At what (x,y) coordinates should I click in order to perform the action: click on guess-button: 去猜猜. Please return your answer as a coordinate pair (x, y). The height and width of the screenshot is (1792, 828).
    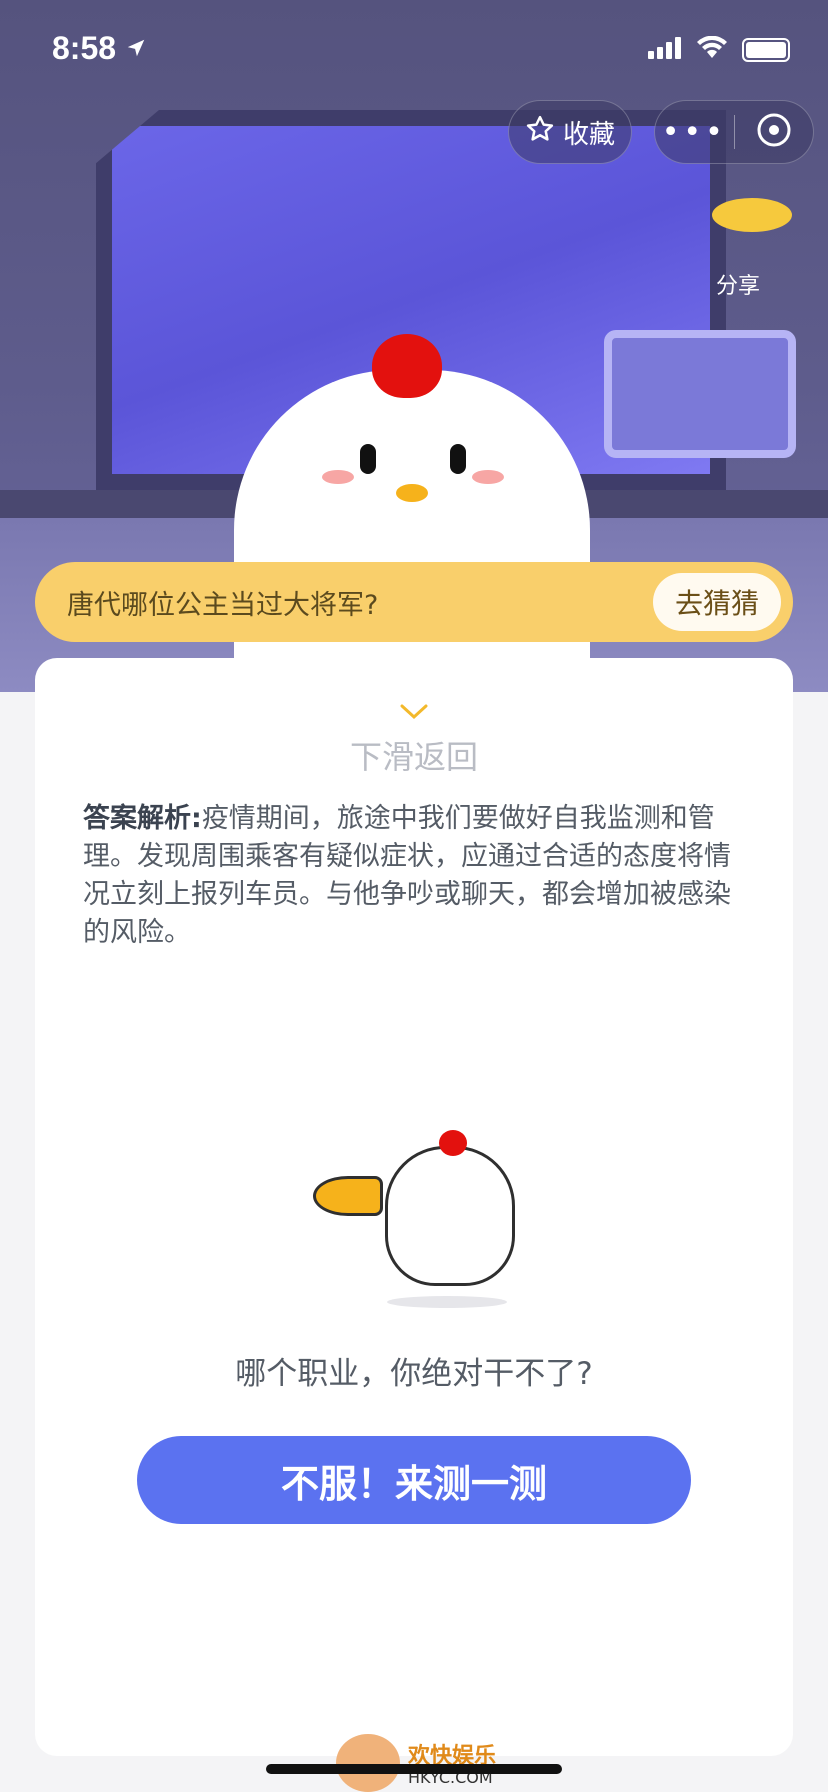
    Looking at the image, I should click on (716, 602).